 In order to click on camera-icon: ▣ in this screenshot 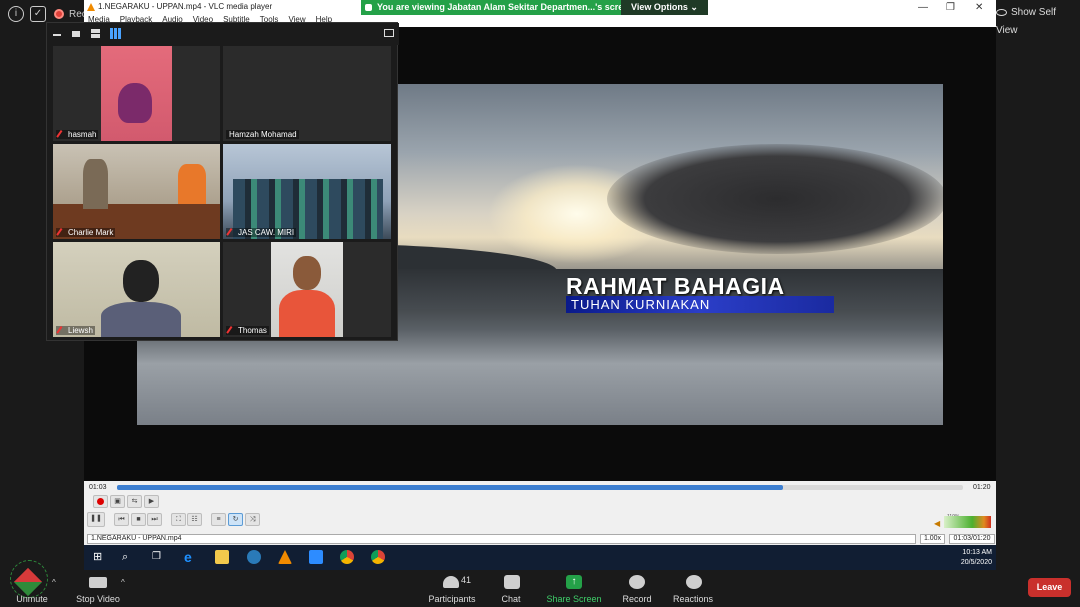, I will do `click(117, 501)`.